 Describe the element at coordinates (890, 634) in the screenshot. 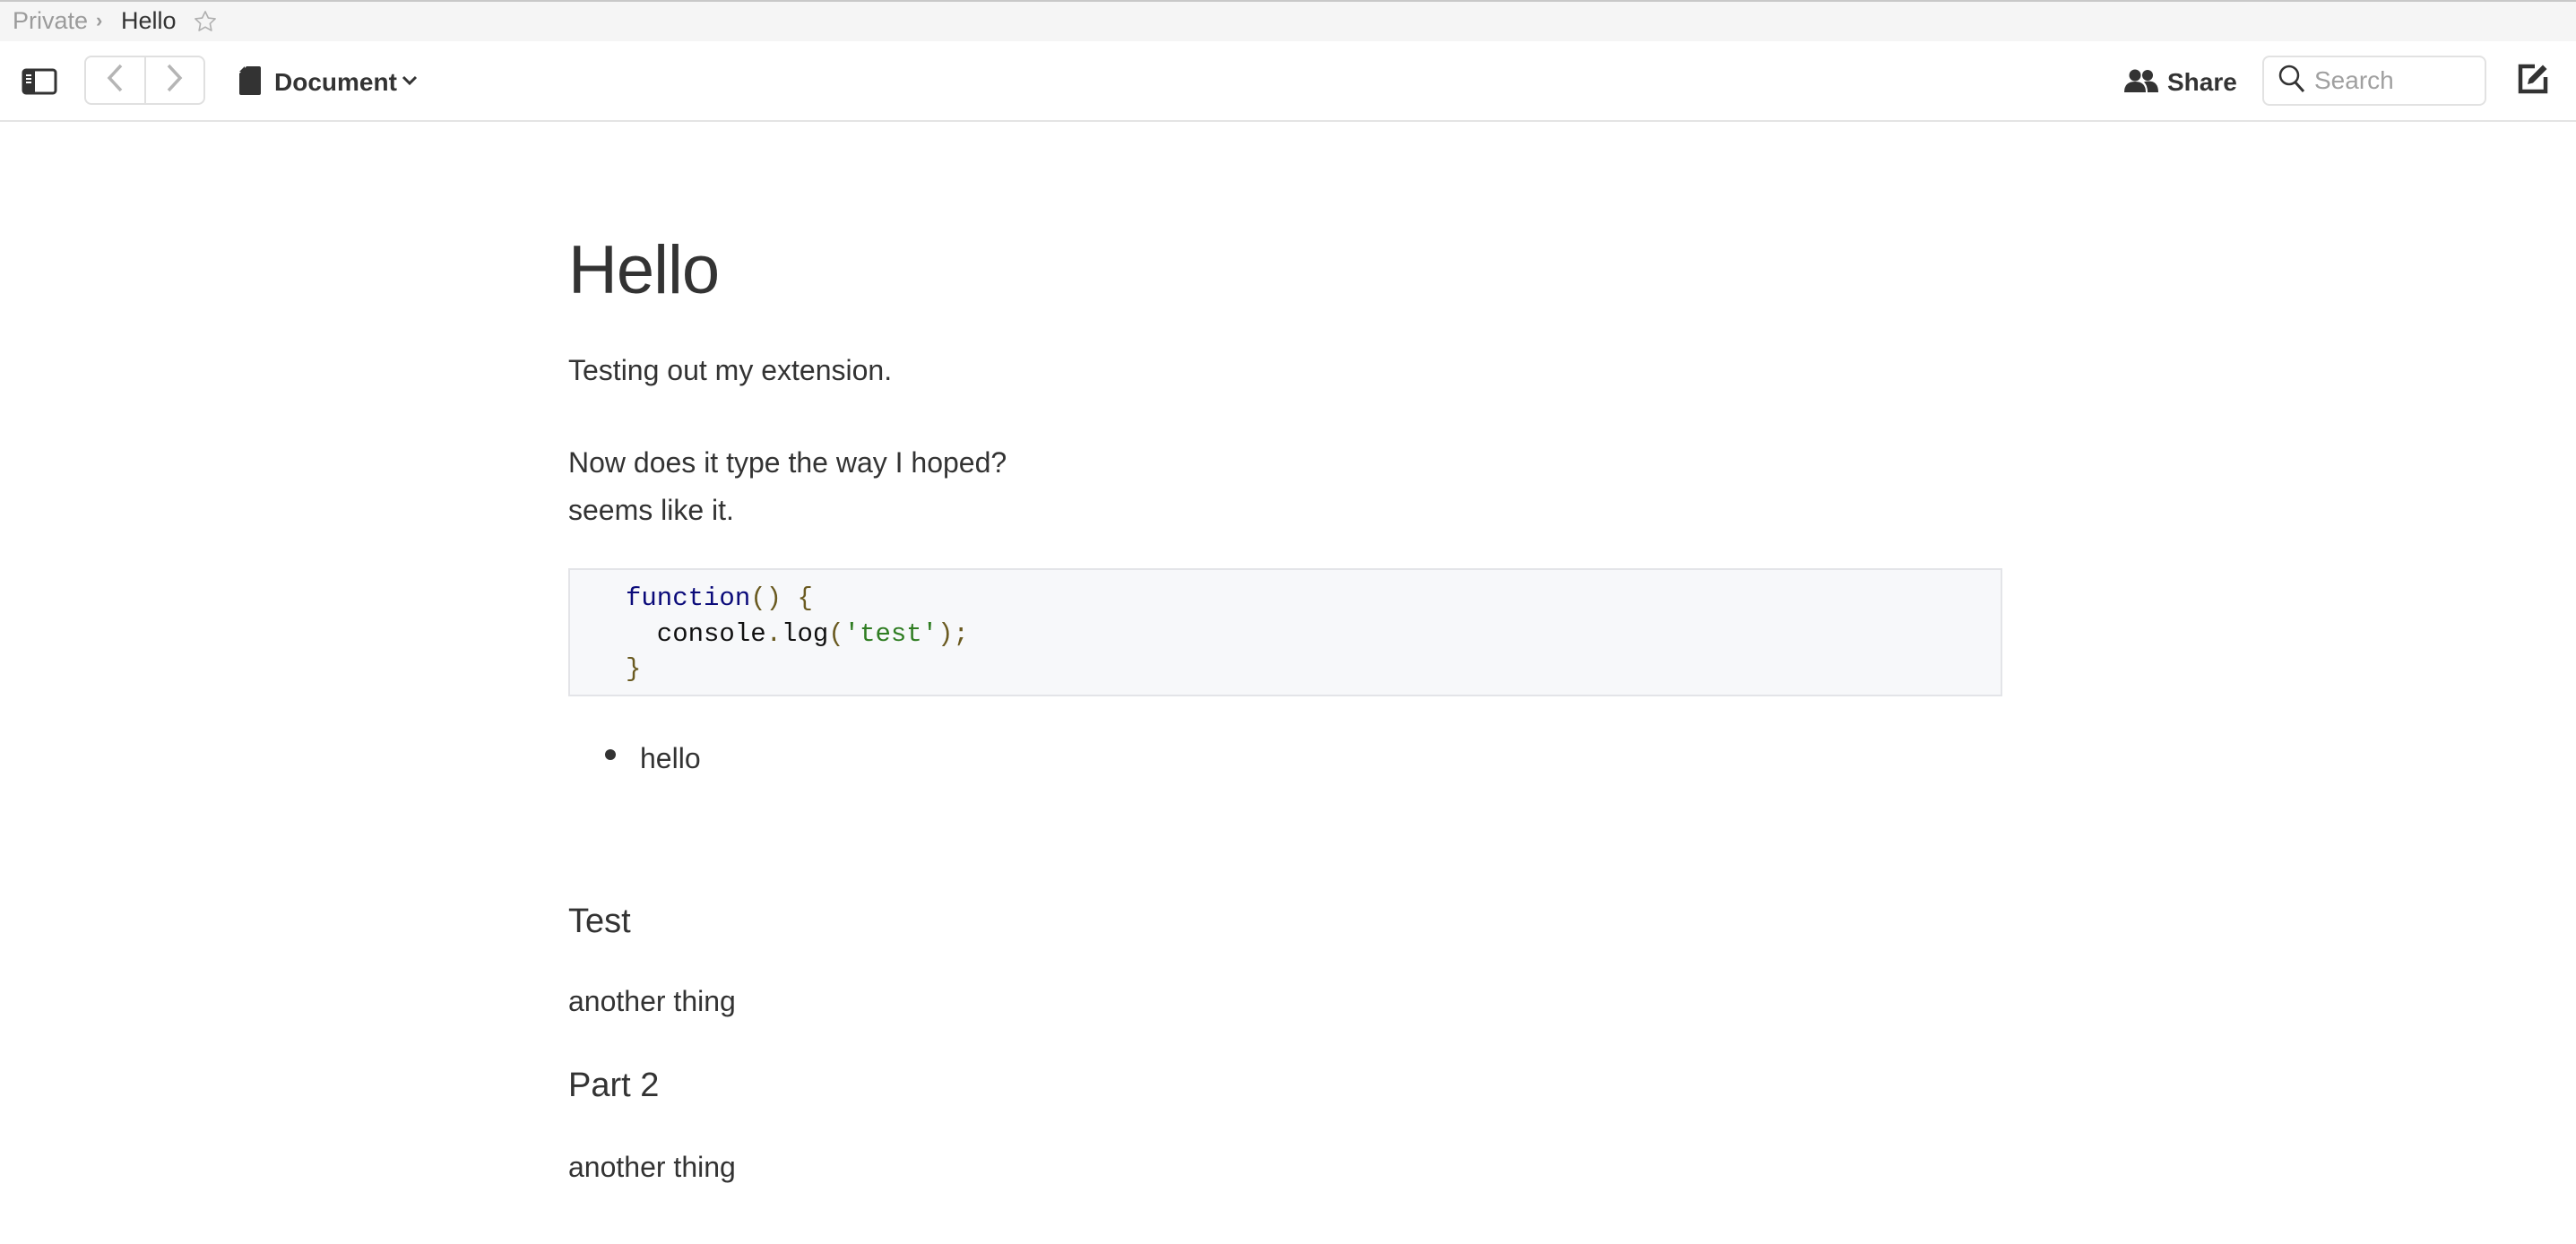

I see `code-token-str: 'test'` at that location.